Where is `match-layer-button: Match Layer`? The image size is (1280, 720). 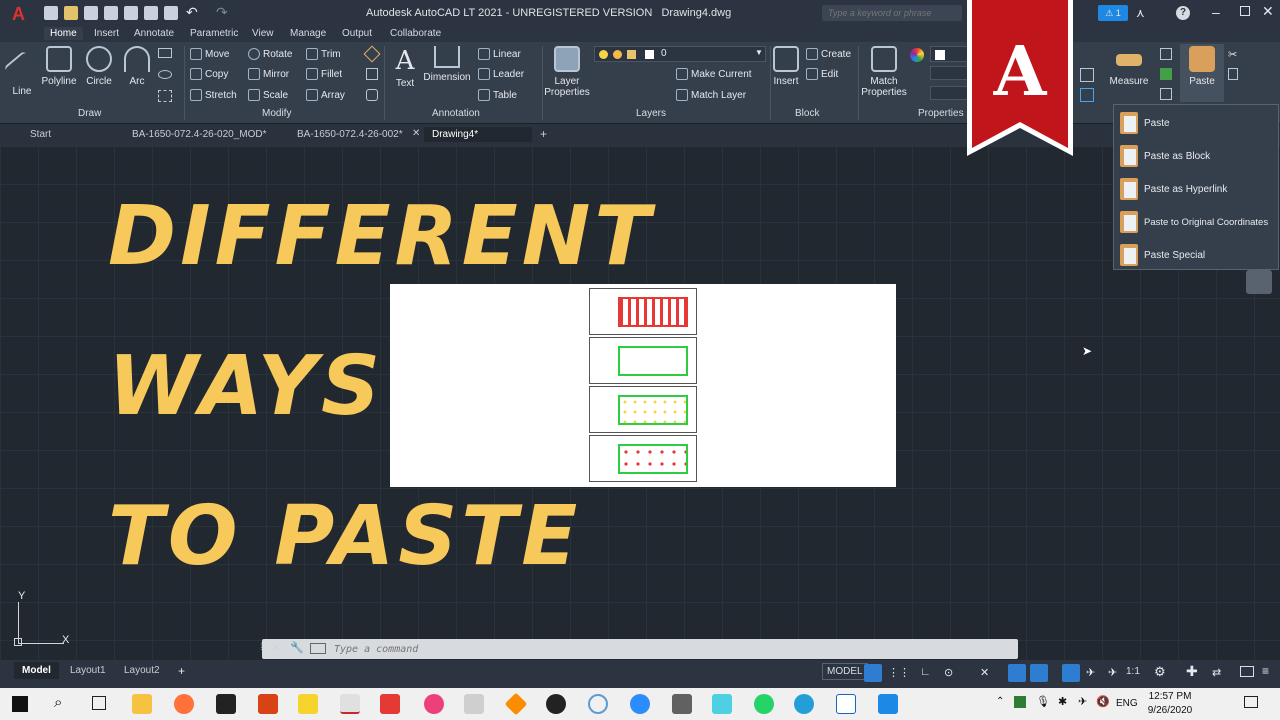 match-layer-button: Match Layer is located at coordinates (711, 95).